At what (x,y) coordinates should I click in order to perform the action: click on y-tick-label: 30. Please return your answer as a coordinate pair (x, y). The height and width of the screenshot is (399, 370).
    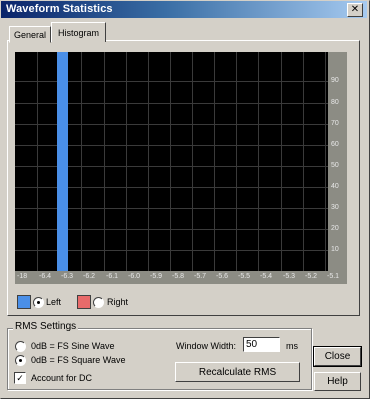
    Looking at the image, I should click on (335, 207).